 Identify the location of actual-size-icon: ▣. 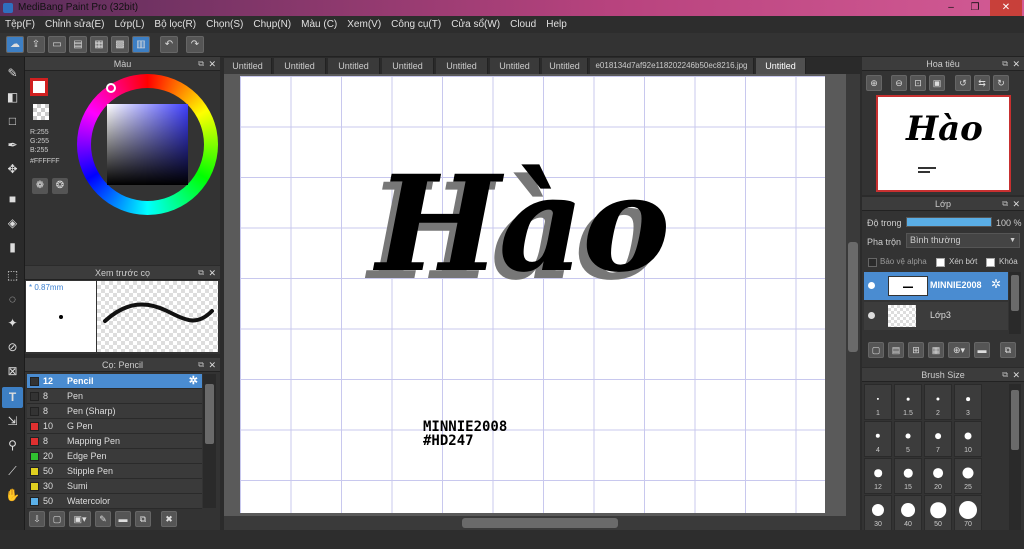
(937, 83).